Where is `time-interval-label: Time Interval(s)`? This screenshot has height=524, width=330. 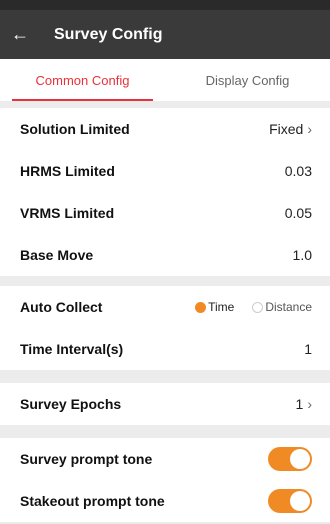
time-interval-label: Time Interval(s) is located at coordinates (72, 349).